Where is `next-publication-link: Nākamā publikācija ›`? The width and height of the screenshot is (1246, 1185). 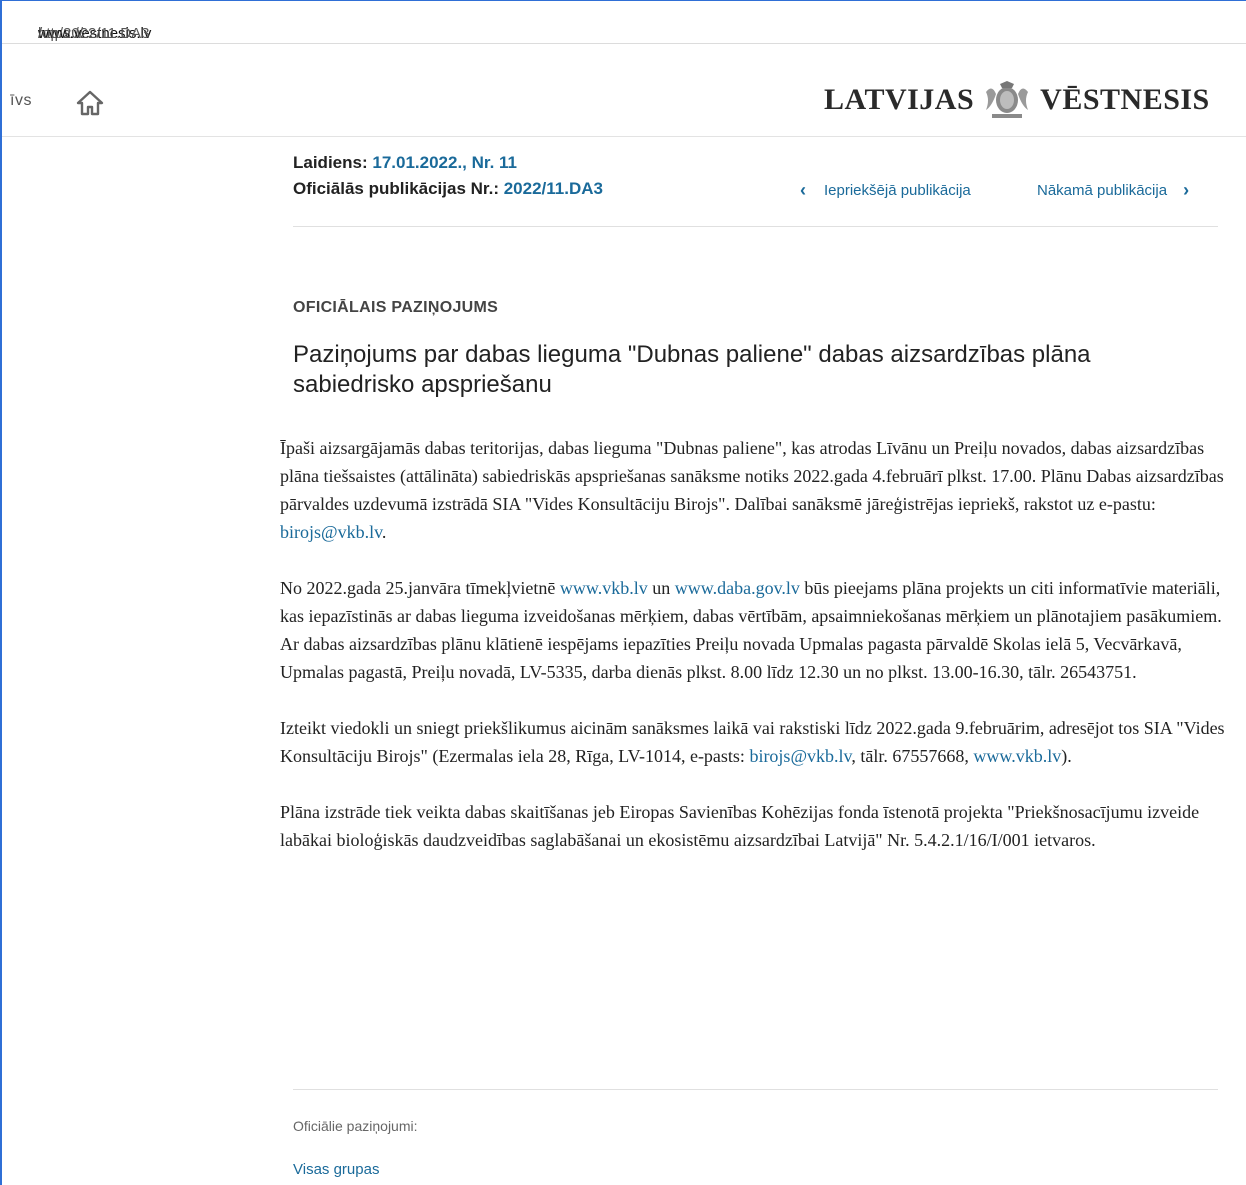 next-publication-link: Nākamā publikācija › is located at coordinates (1113, 190).